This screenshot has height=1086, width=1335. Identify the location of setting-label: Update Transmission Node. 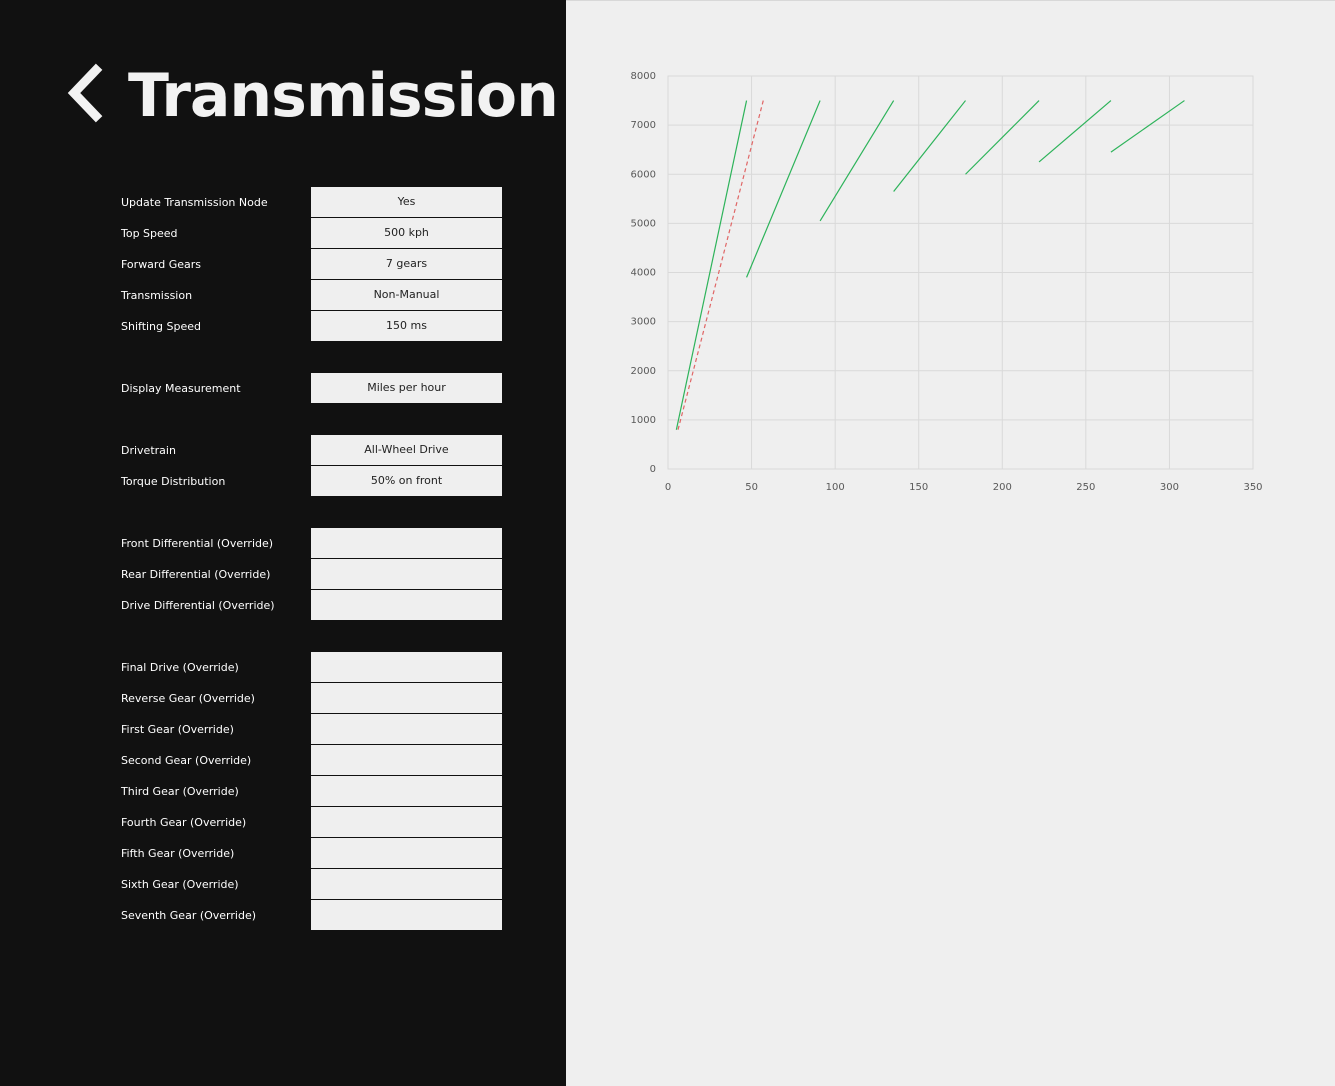
(194, 202).